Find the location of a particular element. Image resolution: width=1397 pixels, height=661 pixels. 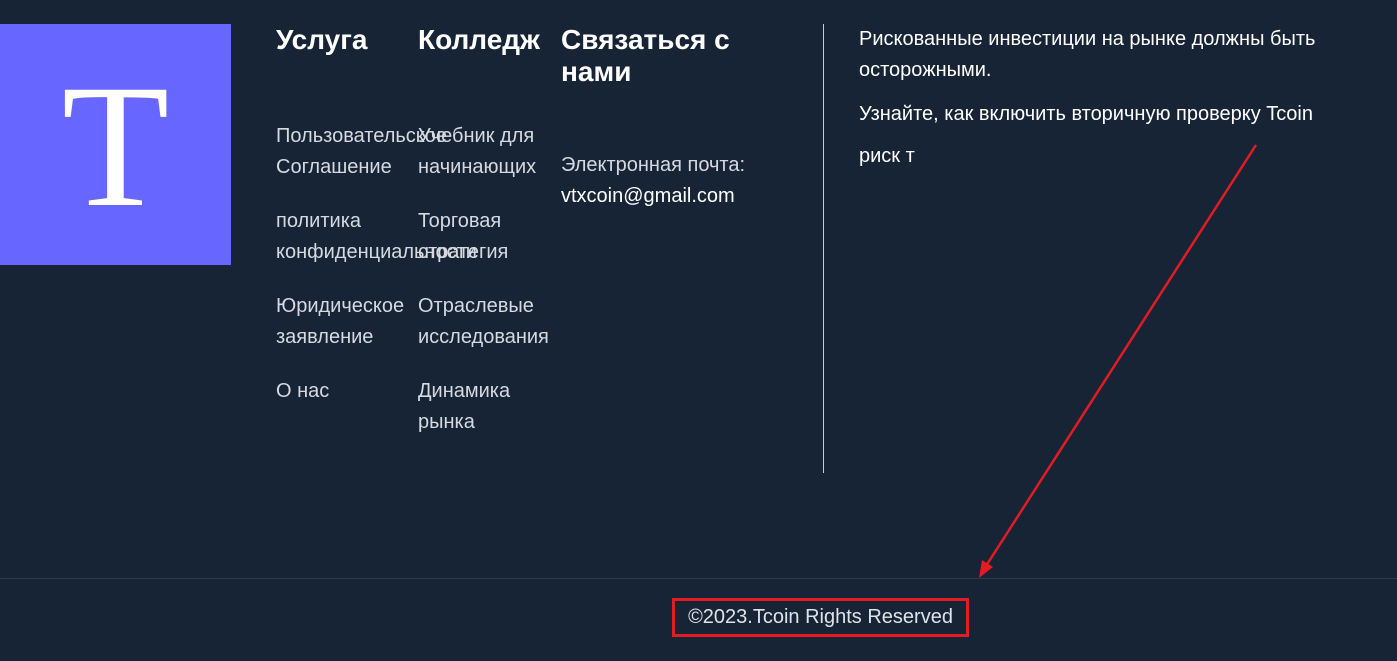

college-title: Колледж is located at coordinates (479, 39).